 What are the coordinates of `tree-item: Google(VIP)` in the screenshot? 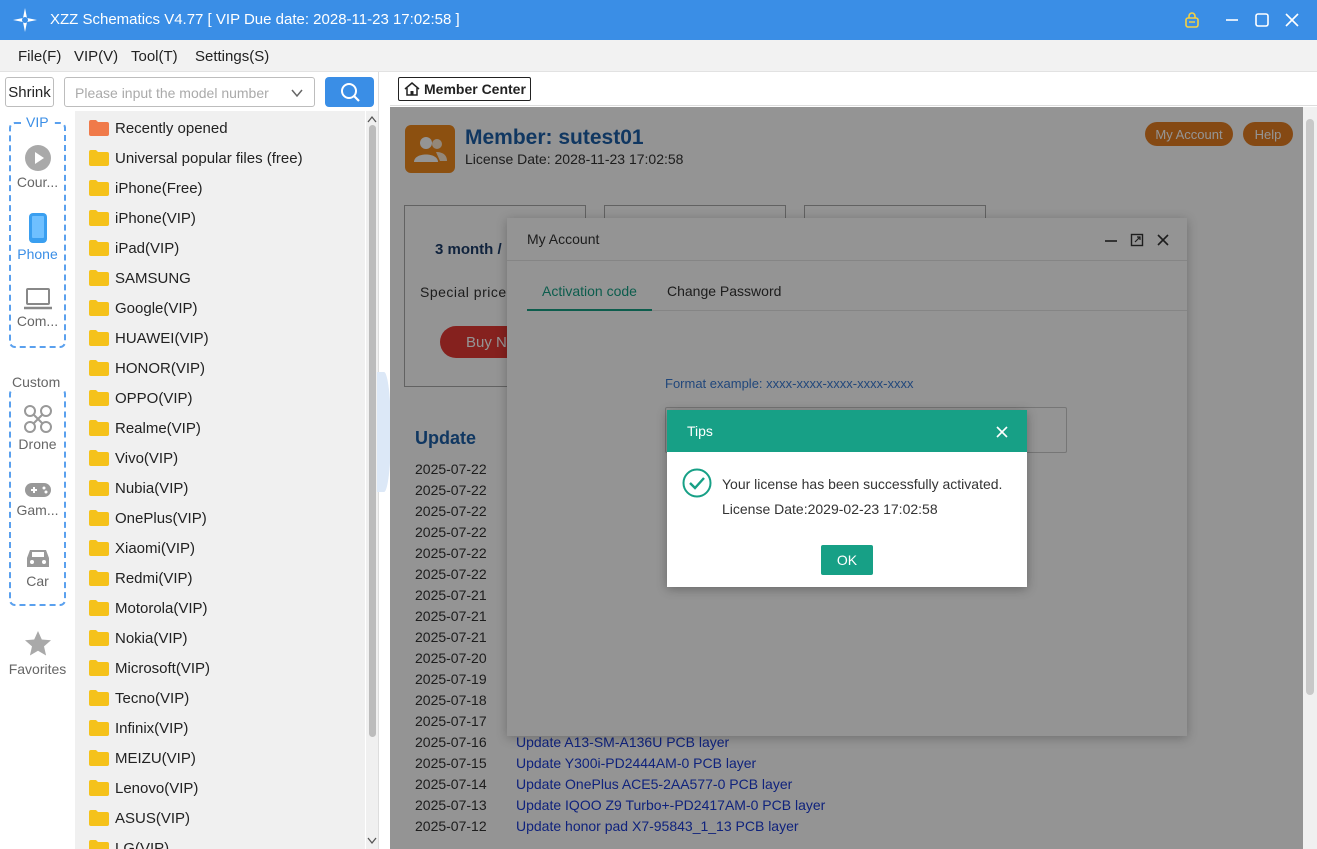 It's located at (143, 308).